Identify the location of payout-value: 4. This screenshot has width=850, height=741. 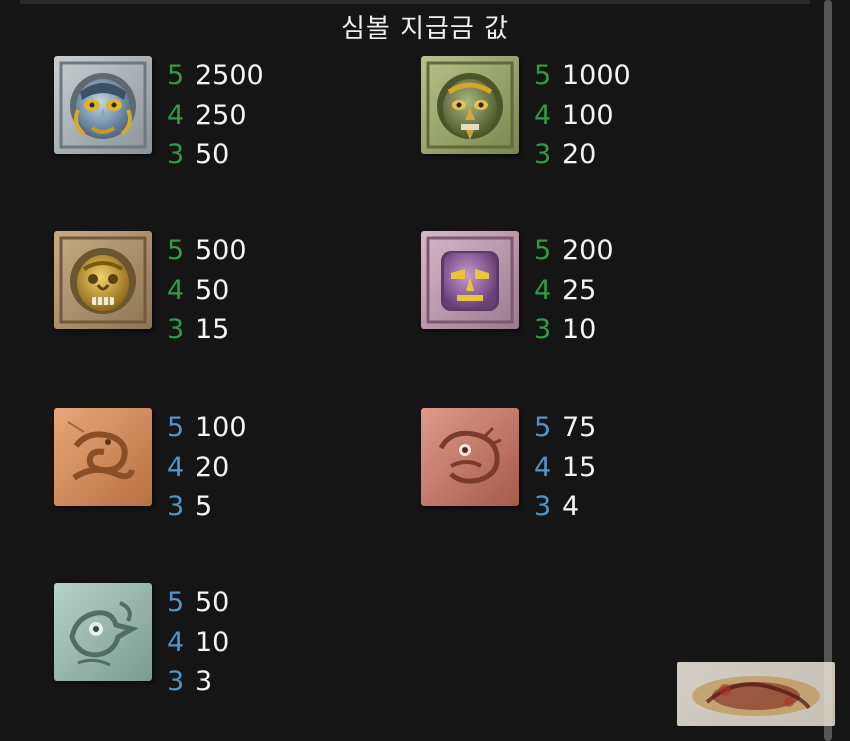
(571, 506).